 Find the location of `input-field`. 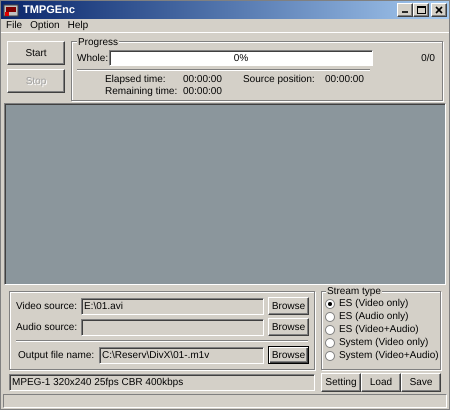

input-field is located at coordinates (172, 327).